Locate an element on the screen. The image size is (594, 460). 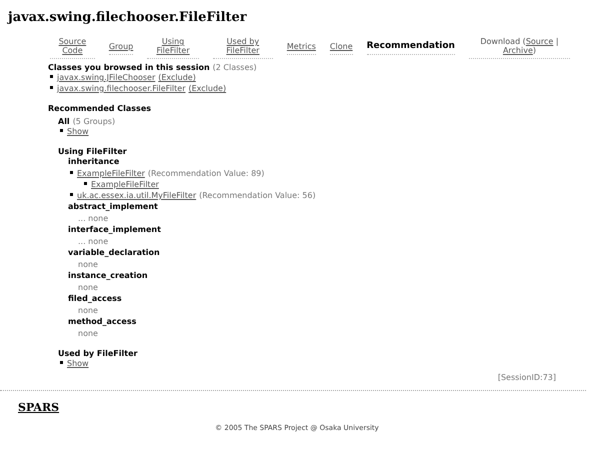
category-heading: inheritance is located at coordinates (94, 162).